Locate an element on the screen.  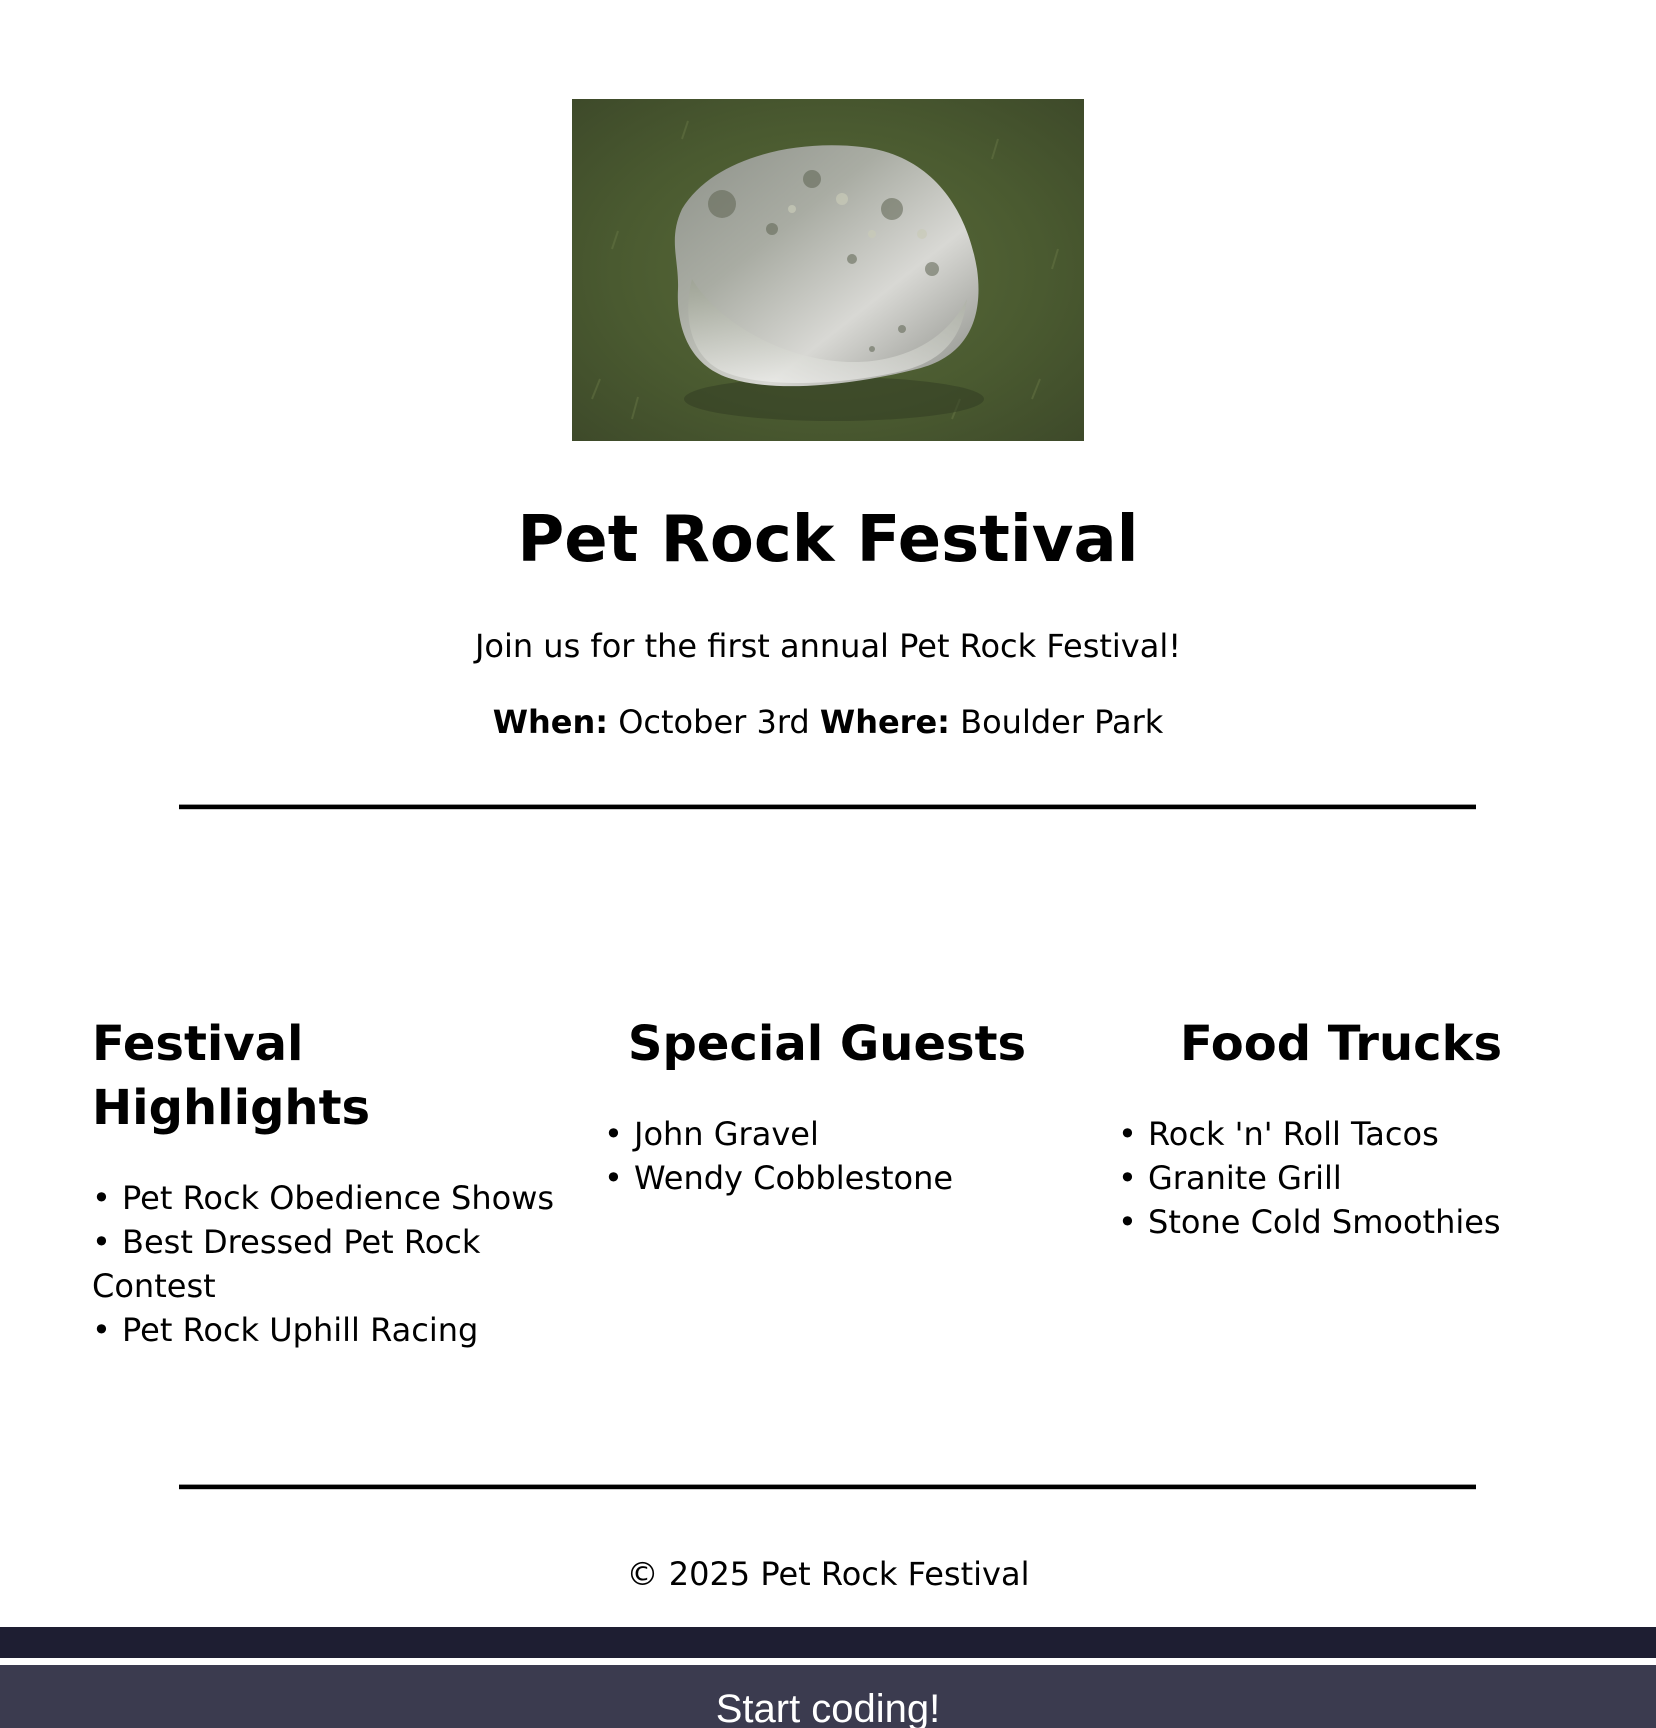
guests-list: John Gravel Wendy Cobblestone is located at coordinates (839, 1156).